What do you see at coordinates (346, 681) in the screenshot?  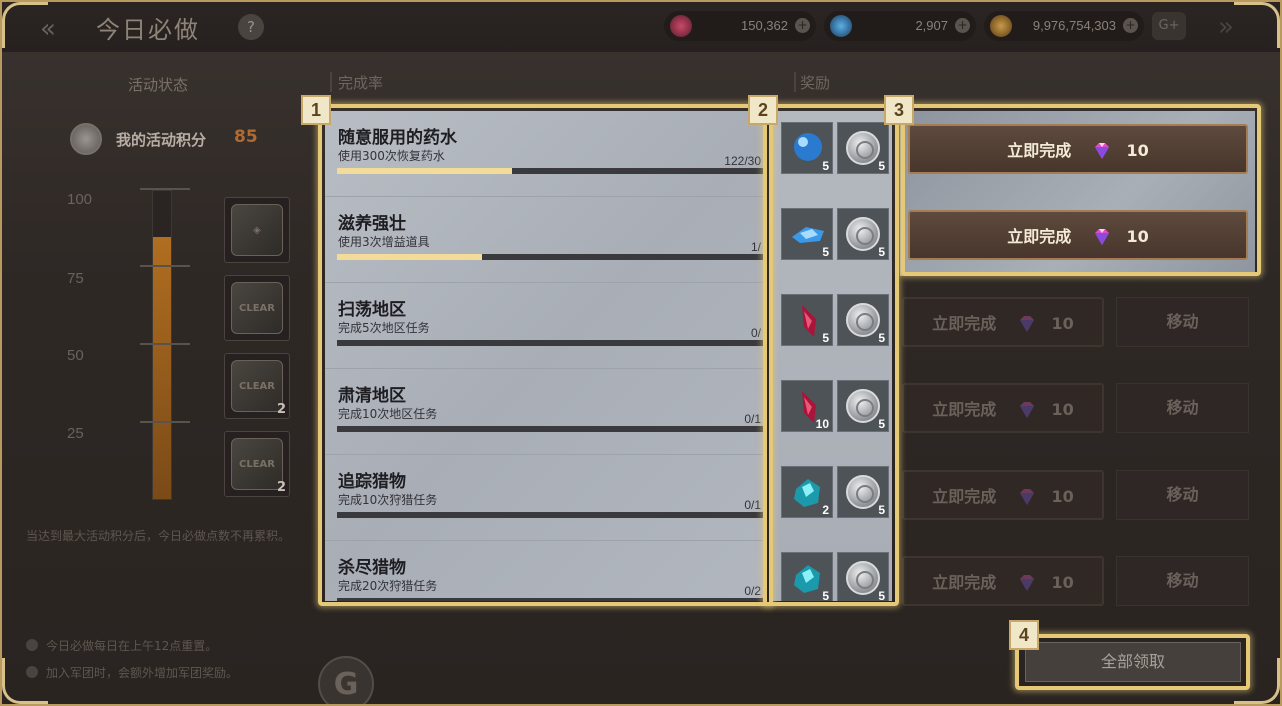 I see `g-logo-icon: G` at bounding box center [346, 681].